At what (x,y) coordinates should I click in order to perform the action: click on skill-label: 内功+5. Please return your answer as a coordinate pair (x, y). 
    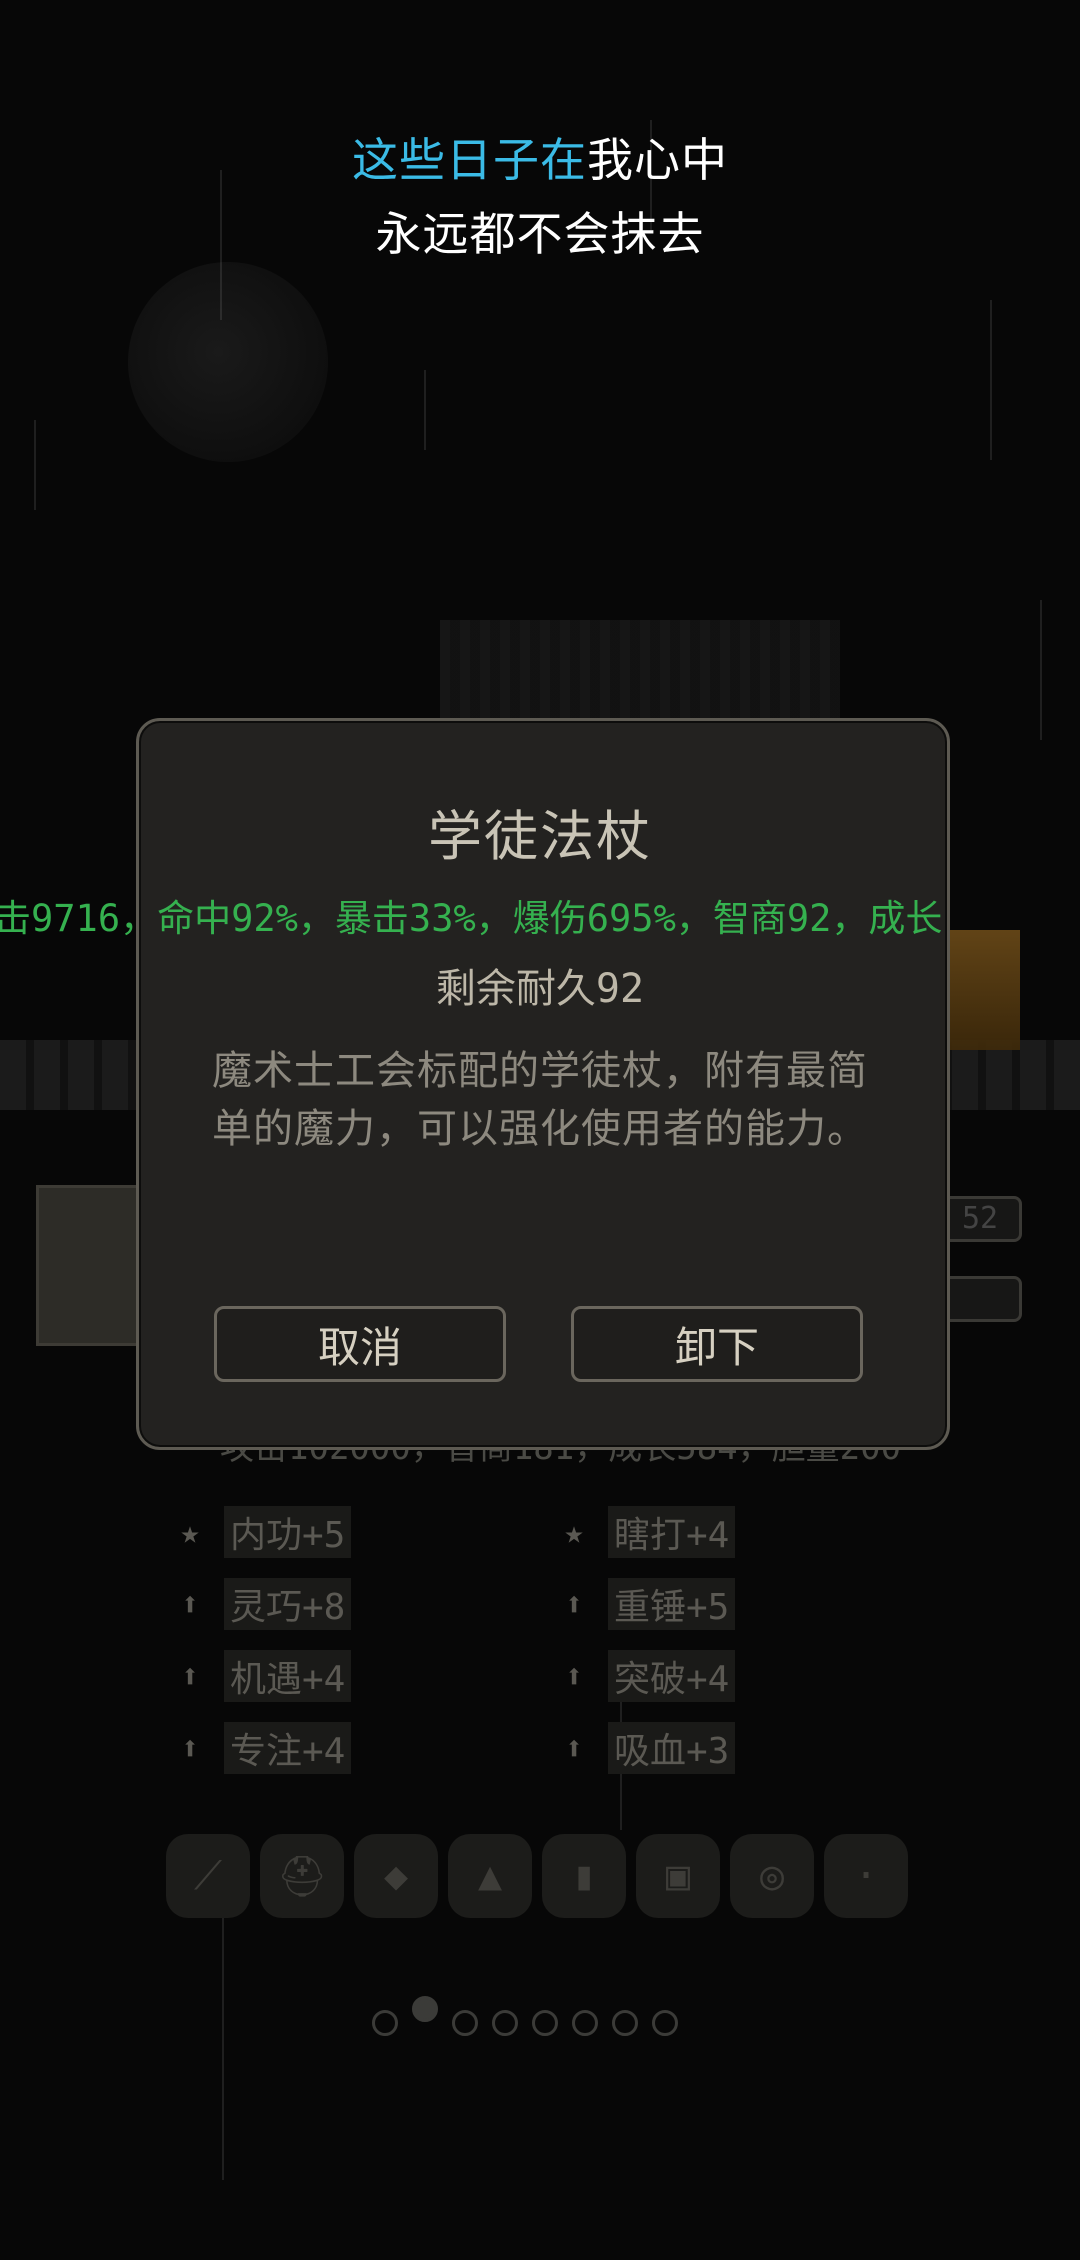
    Looking at the image, I should click on (288, 1532).